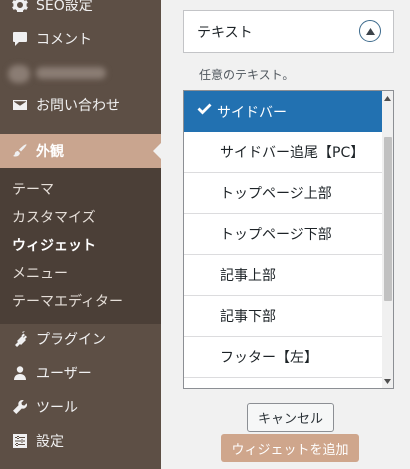 Image resolution: width=410 pixels, height=469 pixels. I want to click on triangle-up-icon, so click(370, 31).